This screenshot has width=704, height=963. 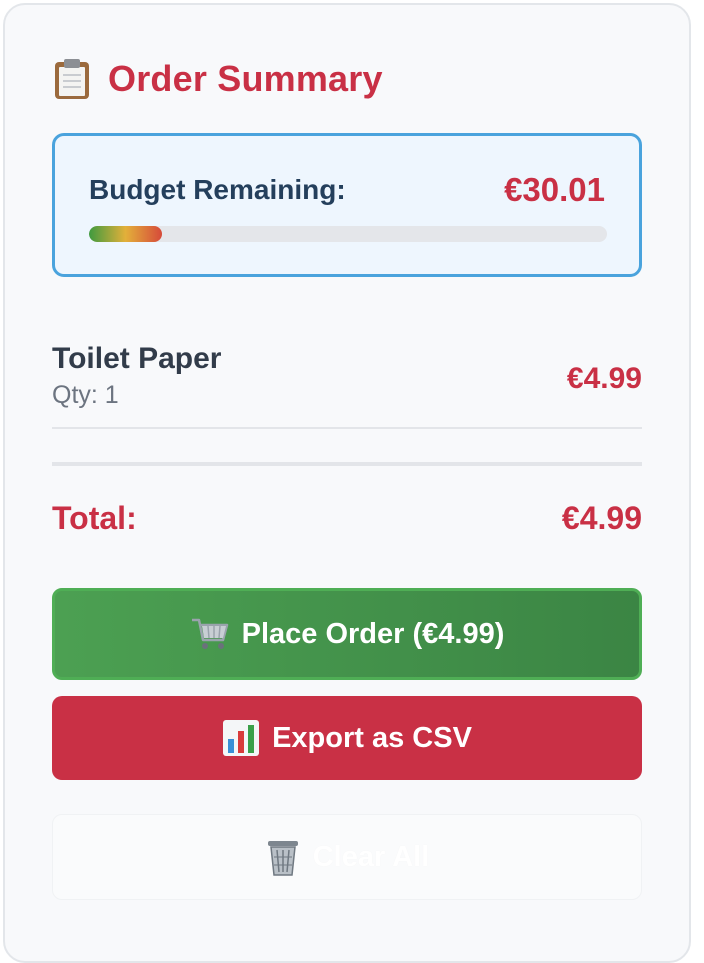 What do you see at coordinates (137, 358) in the screenshot?
I see `item-name: Toilet Paper` at bounding box center [137, 358].